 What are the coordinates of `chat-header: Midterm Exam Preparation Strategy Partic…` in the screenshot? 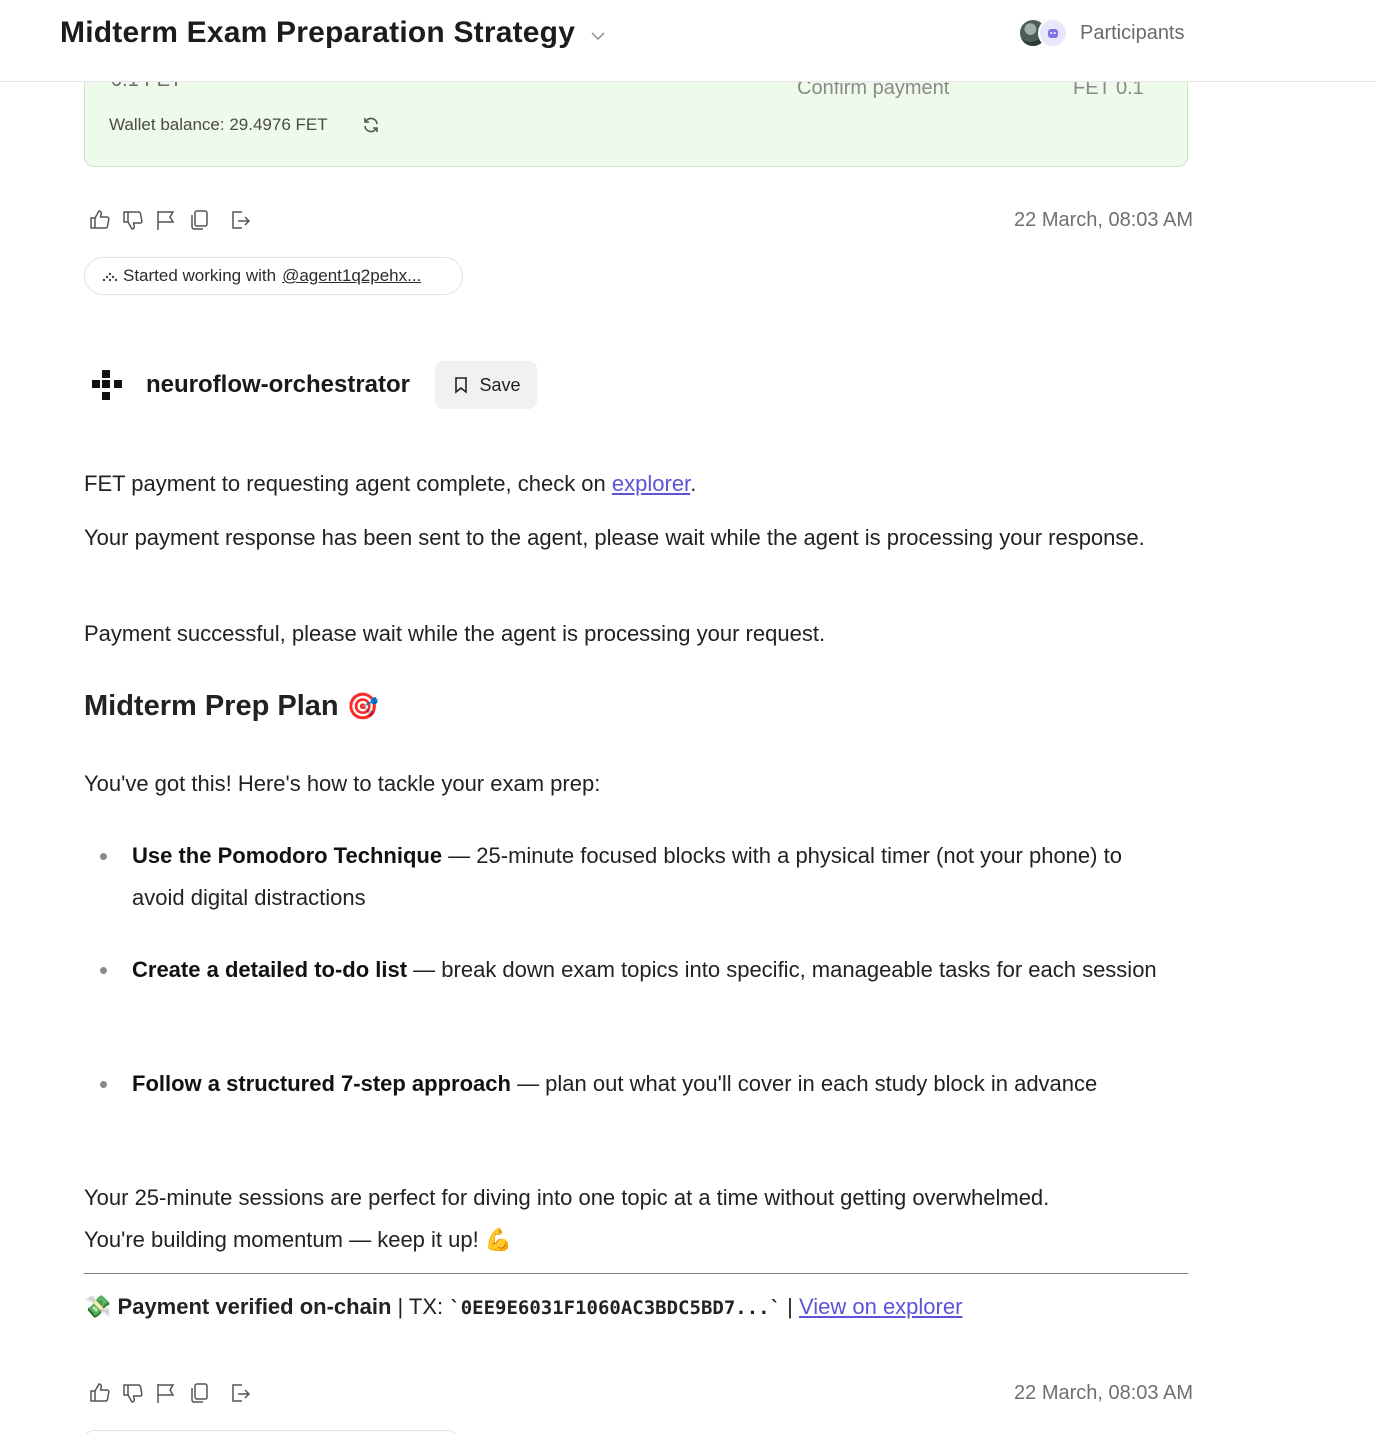 It's located at (688, 41).